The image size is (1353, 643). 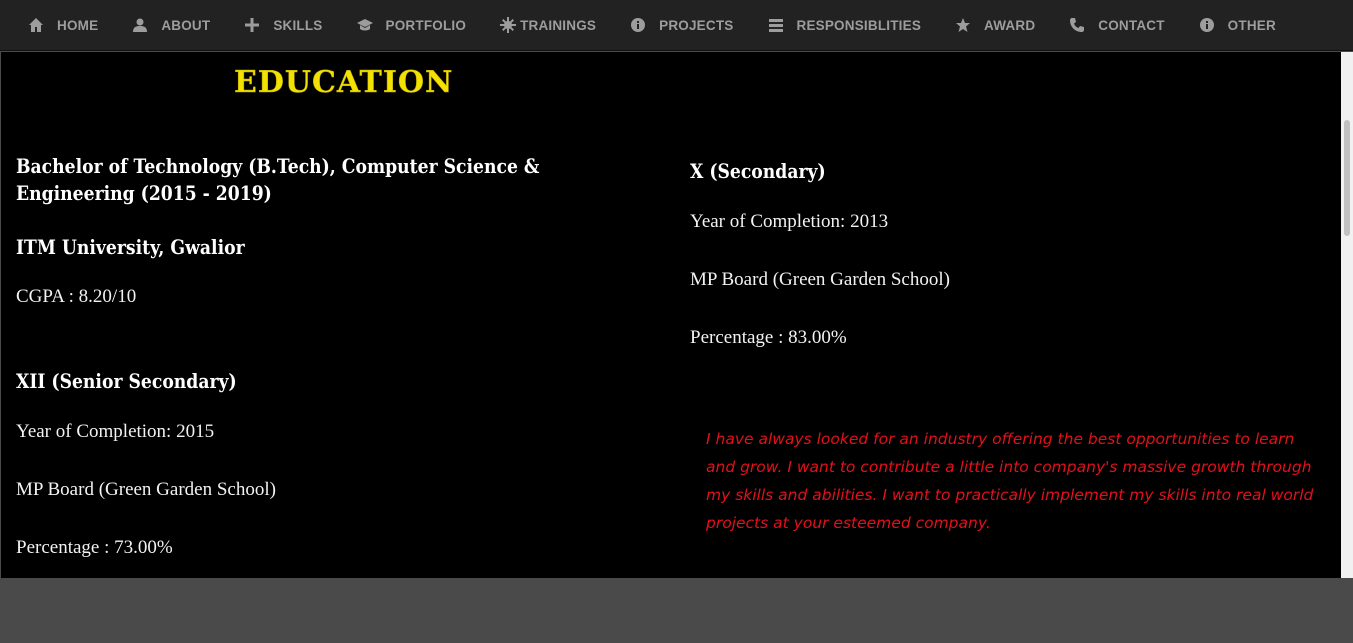 What do you see at coordinates (776, 25) in the screenshot?
I see `list-icon` at bounding box center [776, 25].